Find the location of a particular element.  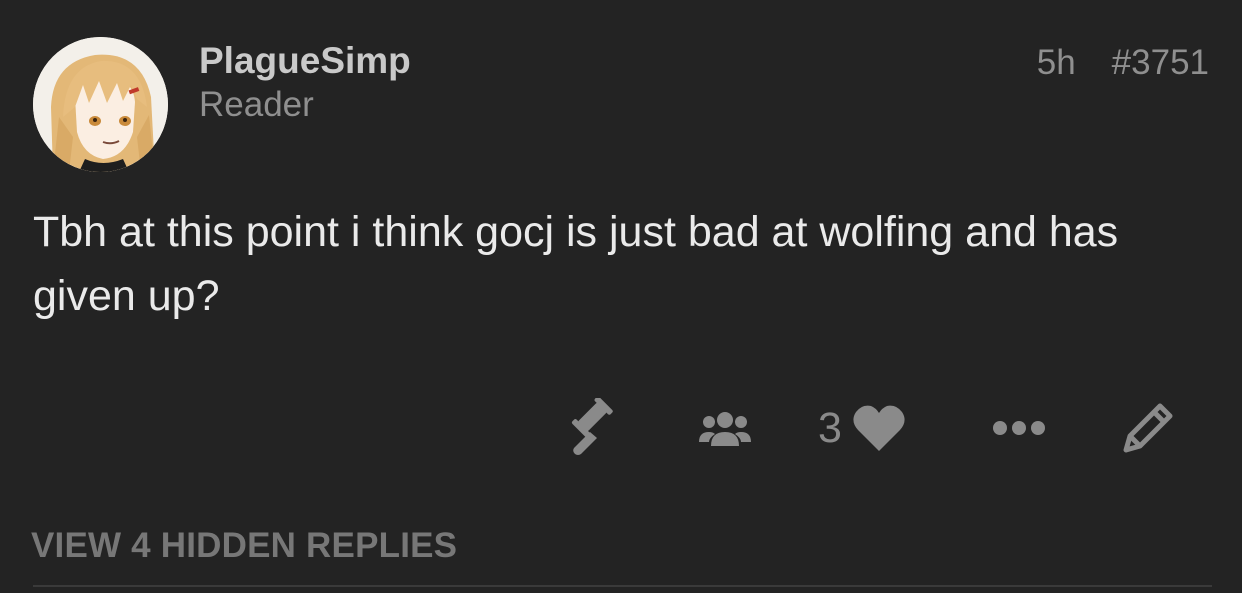

users-icon is located at coordinates (725, 429).